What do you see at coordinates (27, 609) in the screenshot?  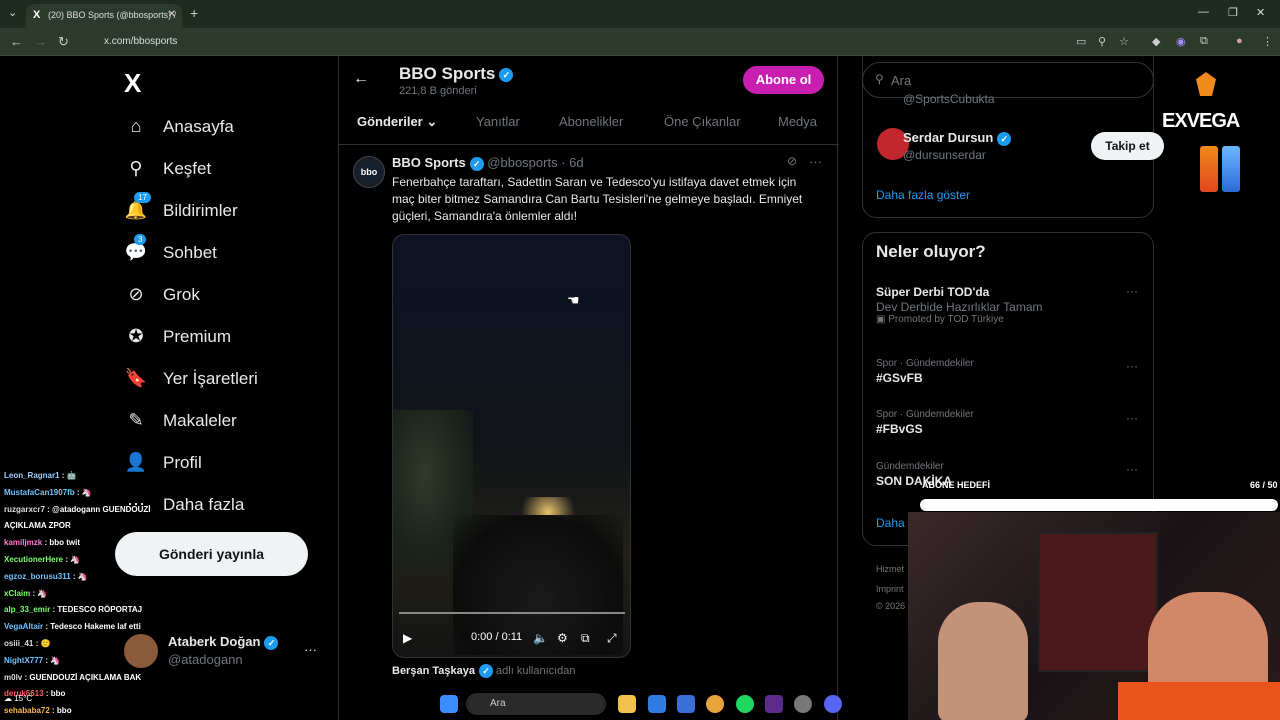 I see `chat-username: alp_33_emir` at bounding box center [27, 609].